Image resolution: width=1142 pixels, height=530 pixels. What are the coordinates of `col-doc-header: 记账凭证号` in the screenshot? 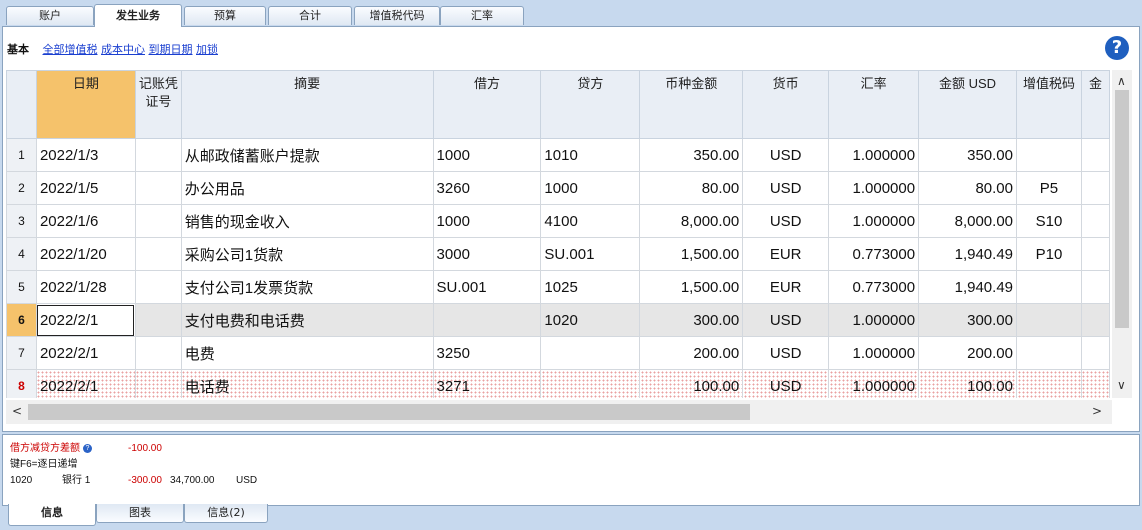 It's located at (158, 104).